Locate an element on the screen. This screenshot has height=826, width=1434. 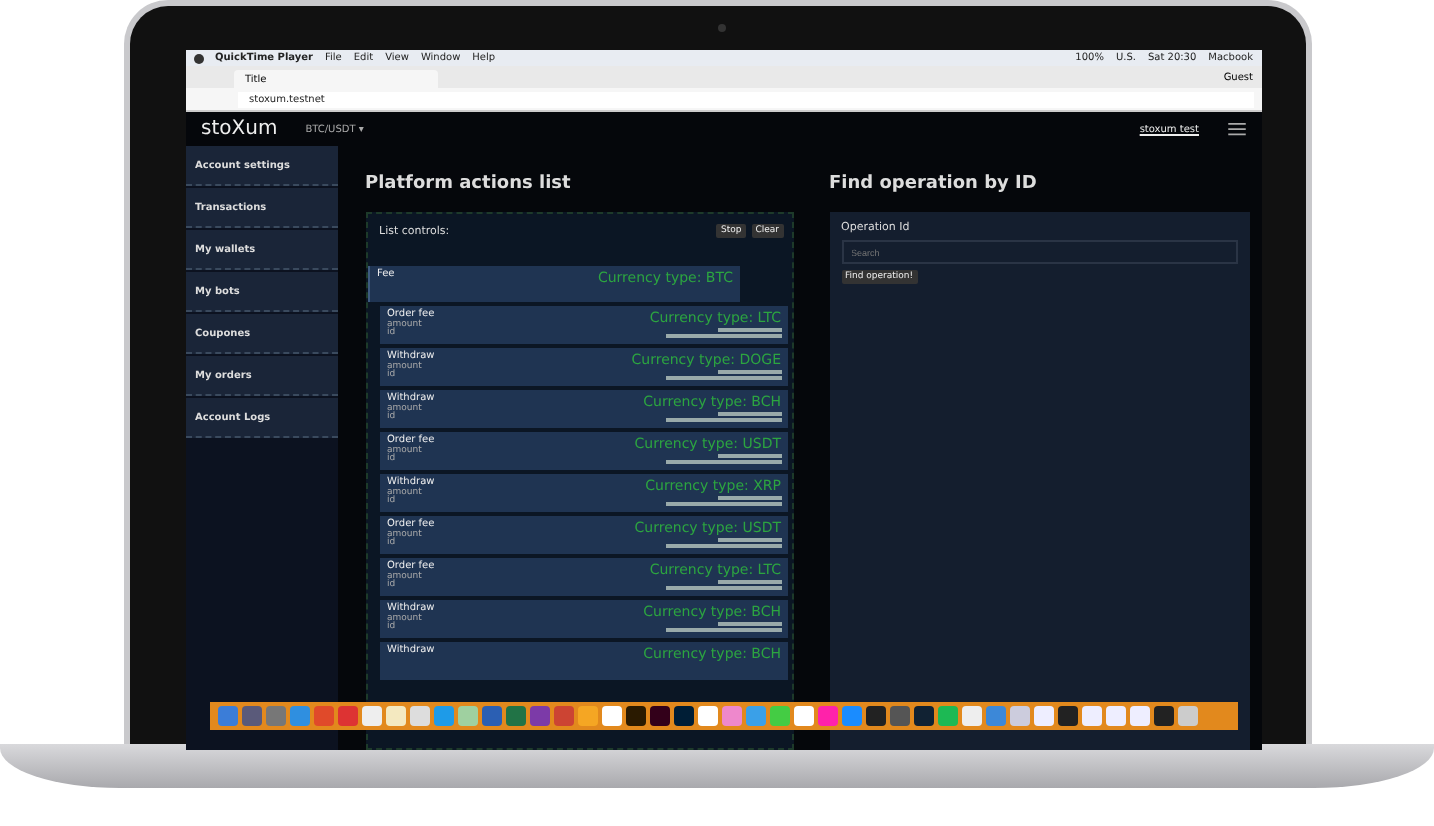
section-heading: Find operation by ID is located at coordinates (934, 185).